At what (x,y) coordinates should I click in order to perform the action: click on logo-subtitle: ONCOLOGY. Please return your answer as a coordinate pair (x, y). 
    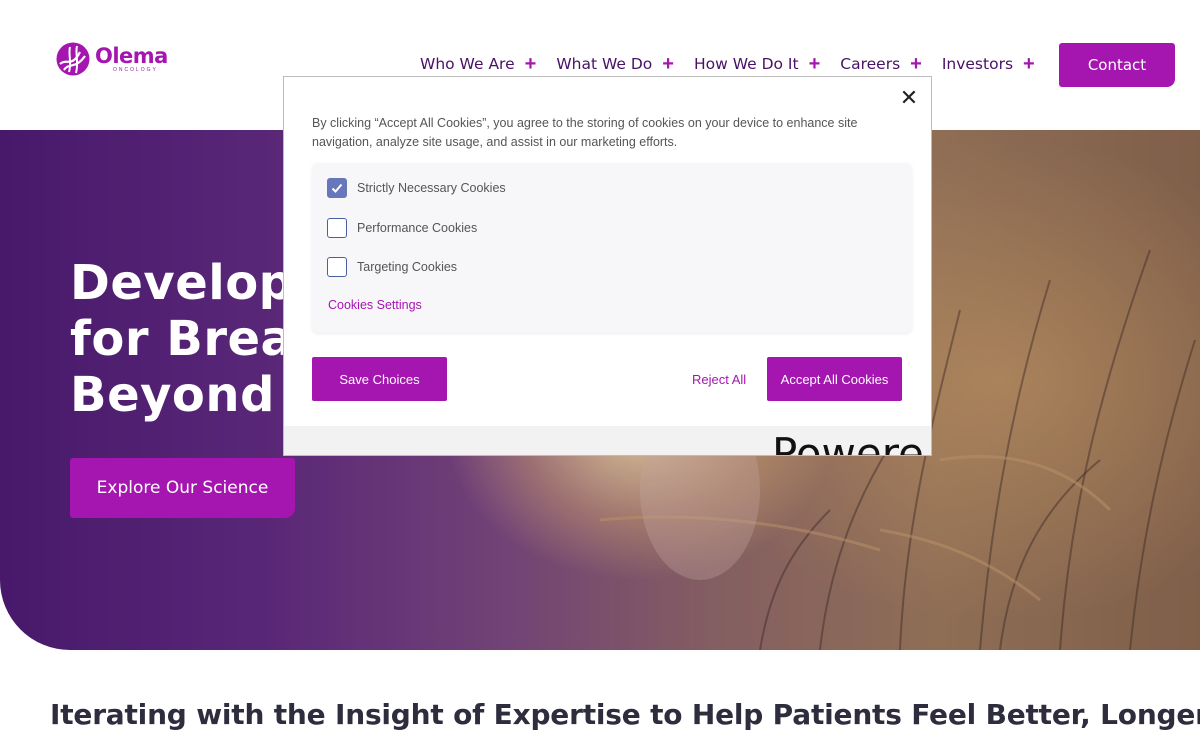
    Looking at the image, I should click on (135, 70).